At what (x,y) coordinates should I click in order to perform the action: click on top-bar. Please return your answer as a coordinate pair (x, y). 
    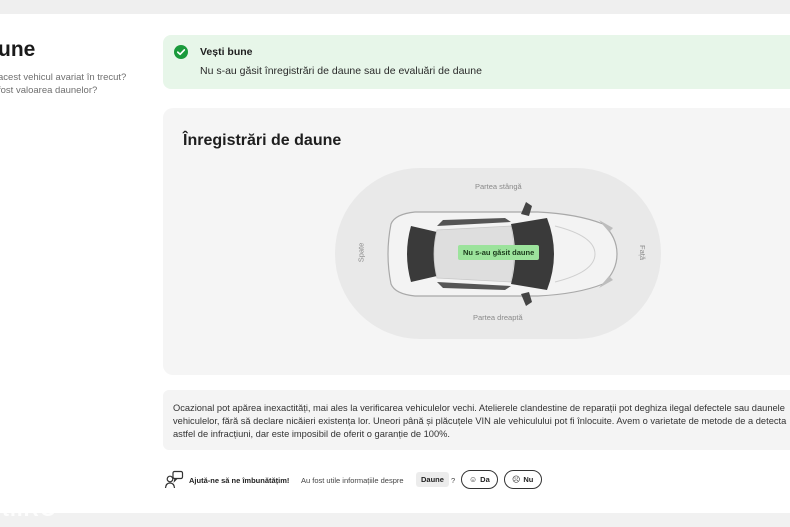
    Looking at the image, I should click on (395, 7).